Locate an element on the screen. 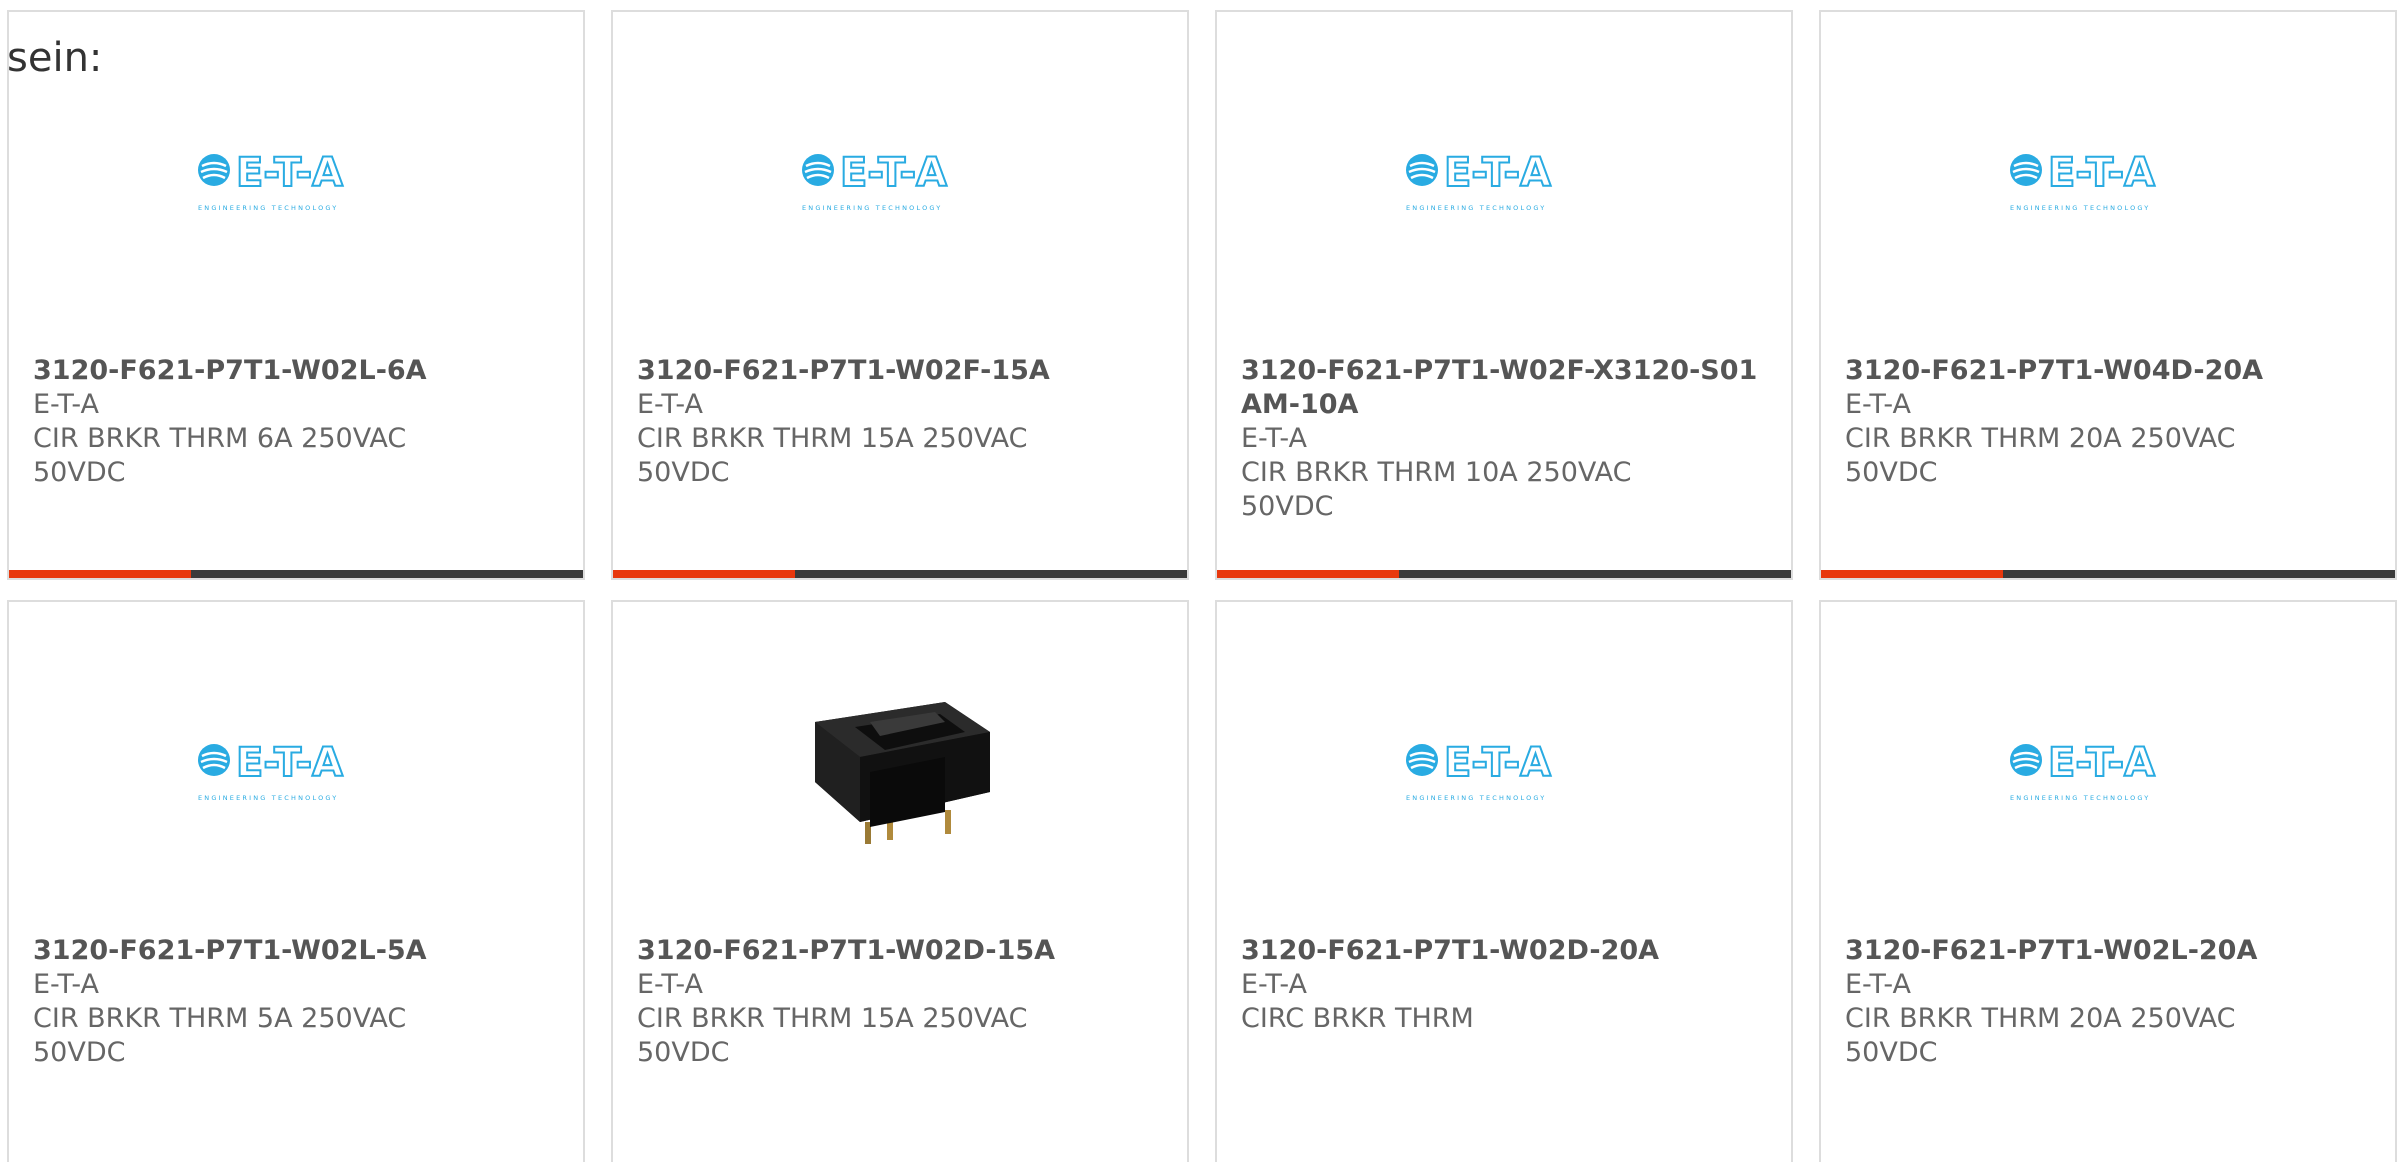  part-number-link: 3120-F621-P7T1-W02L-5A is located at coordinates (296, 951).